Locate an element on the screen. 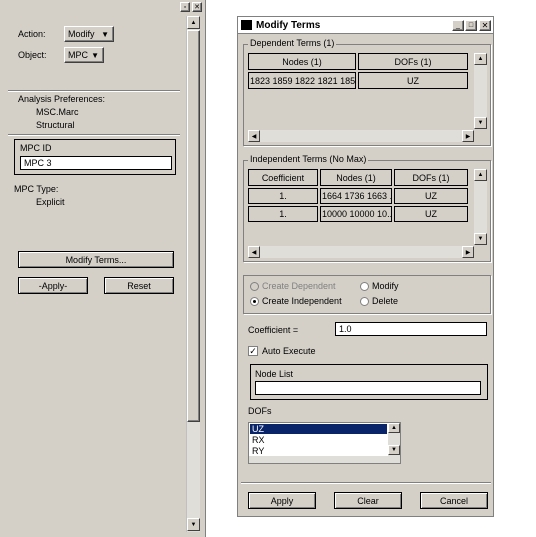 The image size is (536, 537). left-panel-scrollbar: ▲ ▼ is located at coordinates (193, 274).